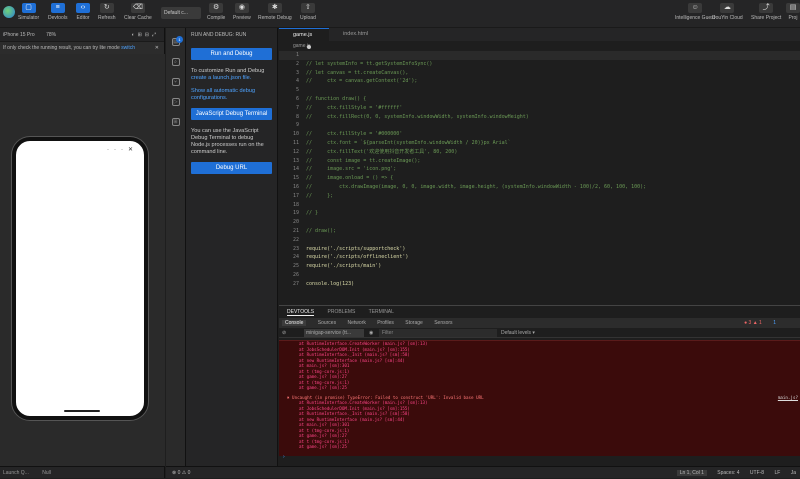 The image size is (800, 479). What do you see at coordinates (539, 108) in the screenshot?
I see `code-line: 7 // ctx.fillStyle = '#ffffff'` at bounding box center [539, 108].